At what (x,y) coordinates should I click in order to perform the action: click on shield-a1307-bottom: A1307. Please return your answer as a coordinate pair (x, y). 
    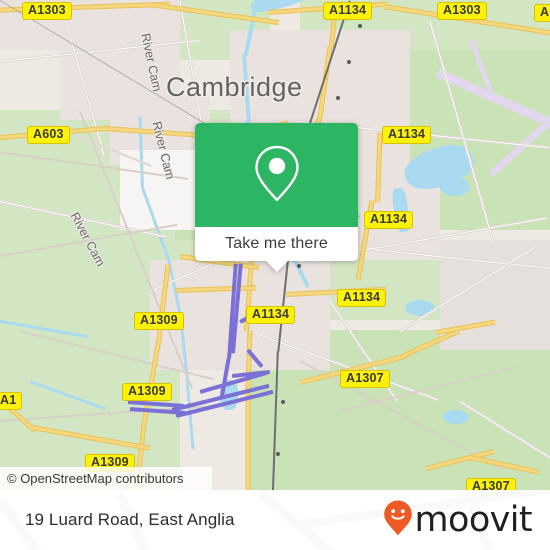
    Looking at the image, I should click on (491, 484).